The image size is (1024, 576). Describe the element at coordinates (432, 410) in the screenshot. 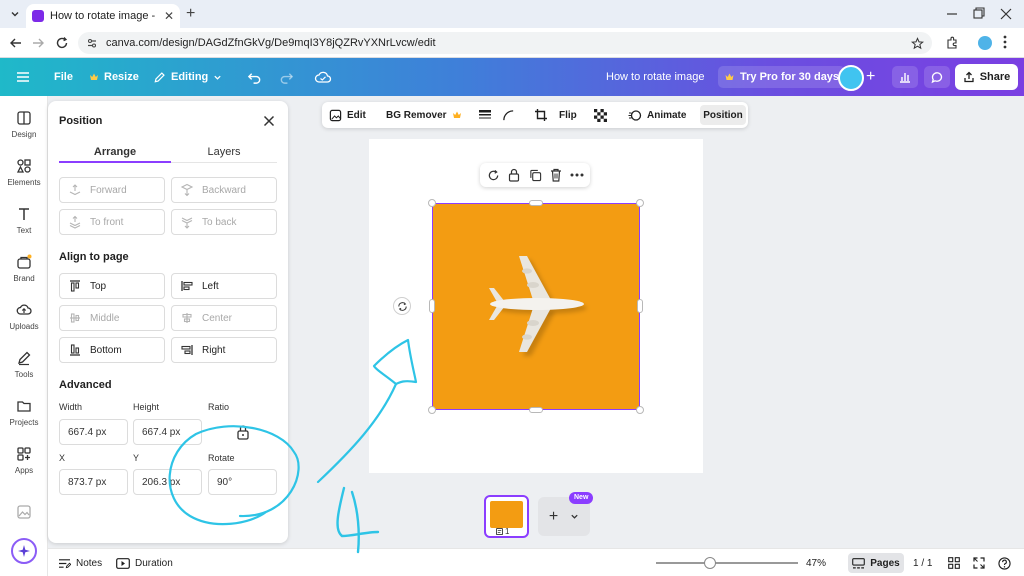

I see `resize-handle-bottom-left` at that location.